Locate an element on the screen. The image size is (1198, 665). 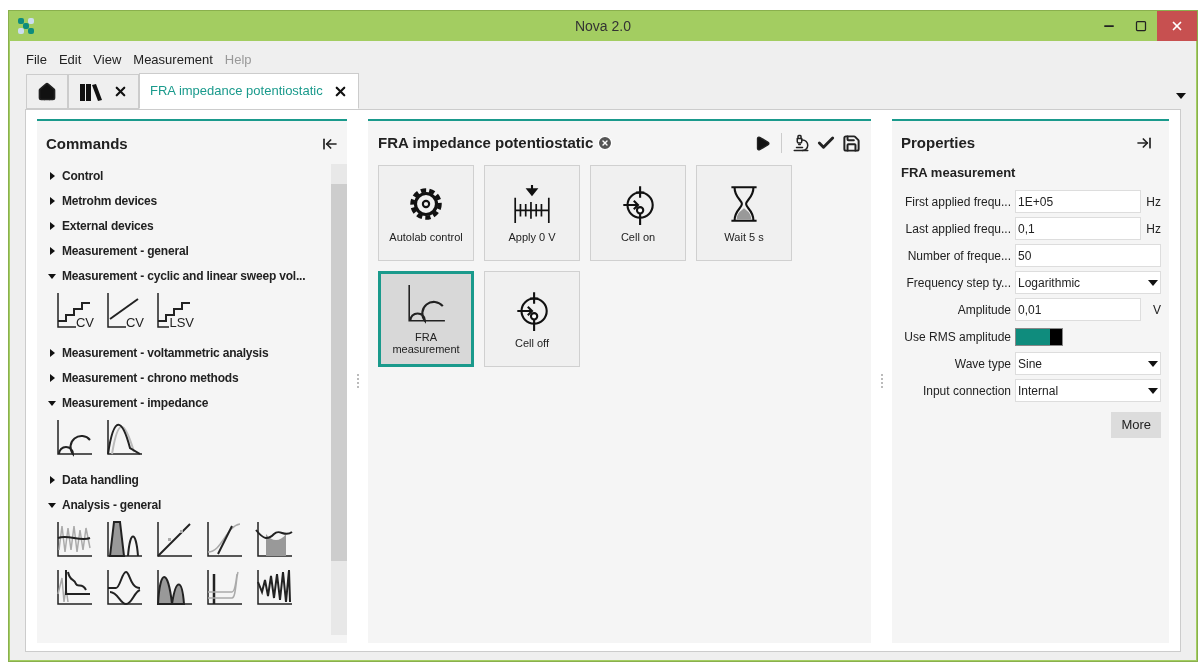
panel-title: Properties is located at coordinates (938, 143).